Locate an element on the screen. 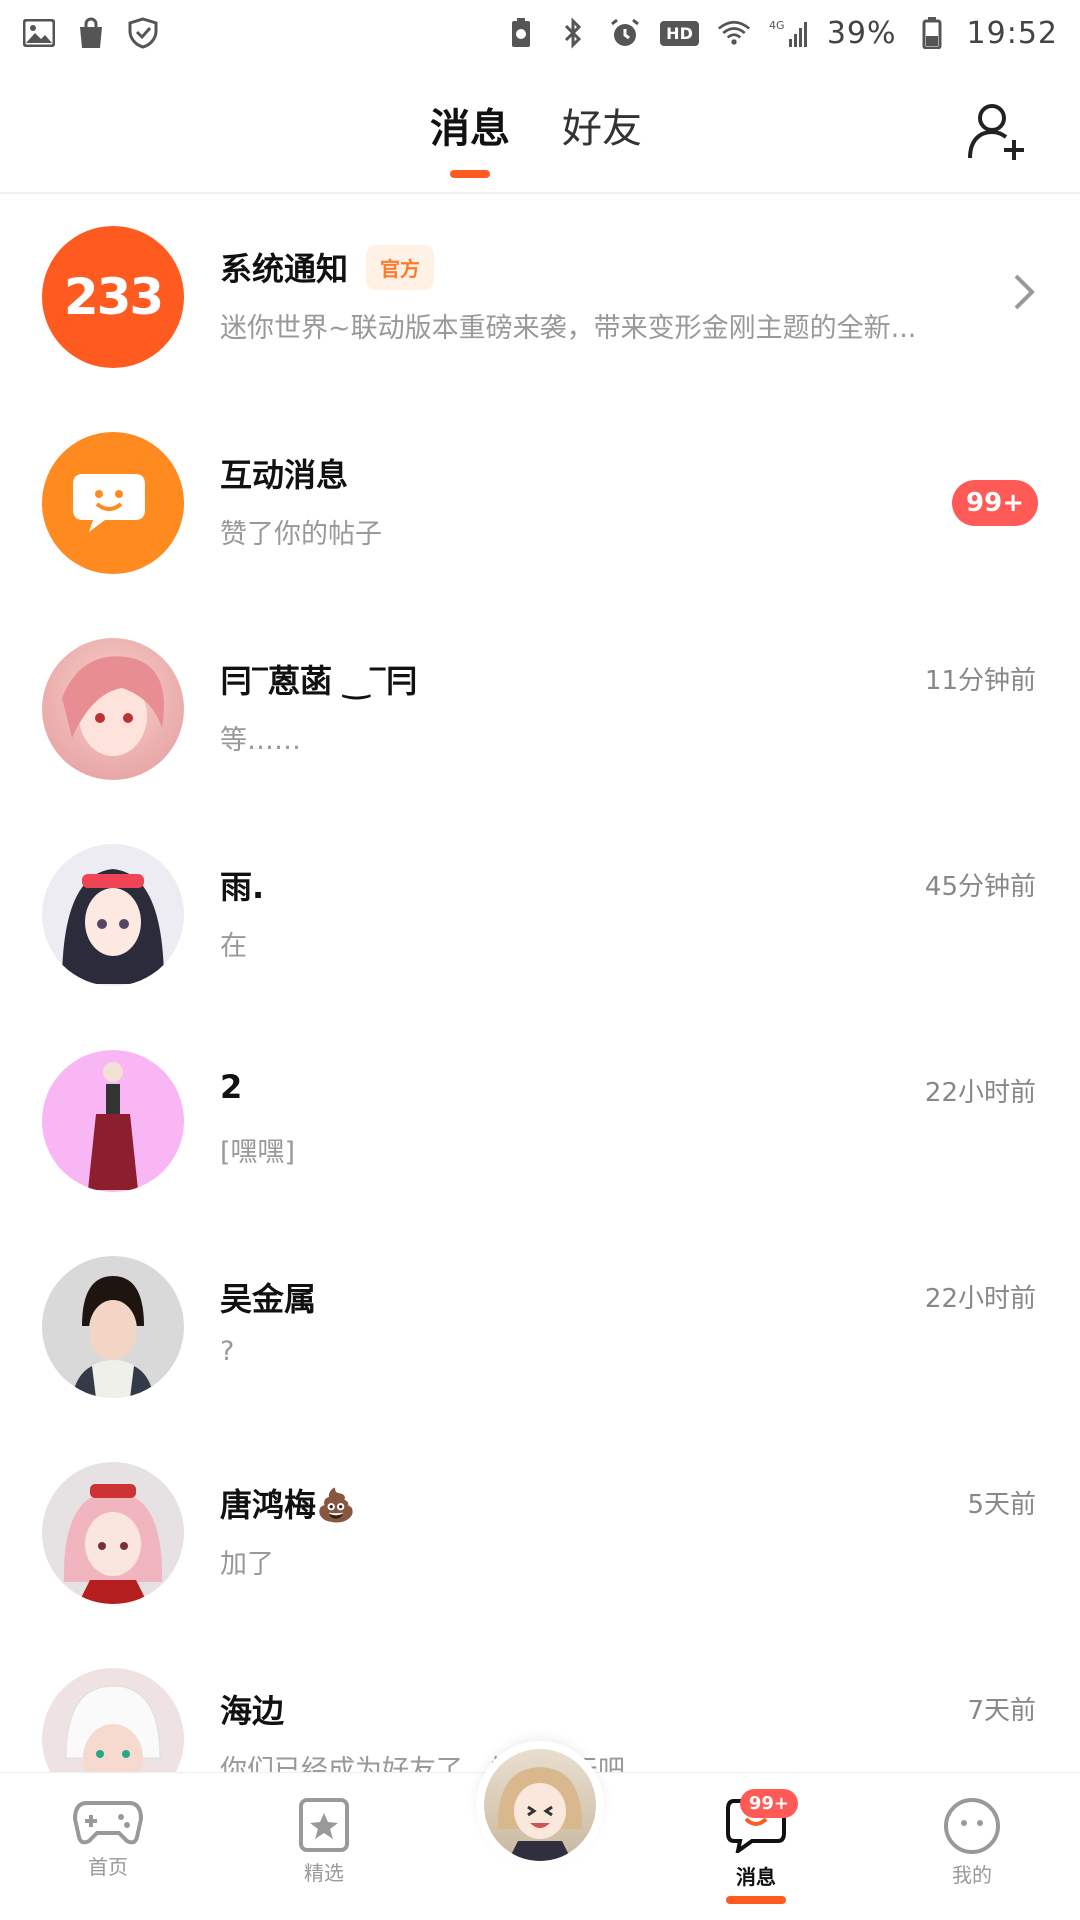  status-bar: HD 4G 39% 19:52 is located at coordinates (540, 33).